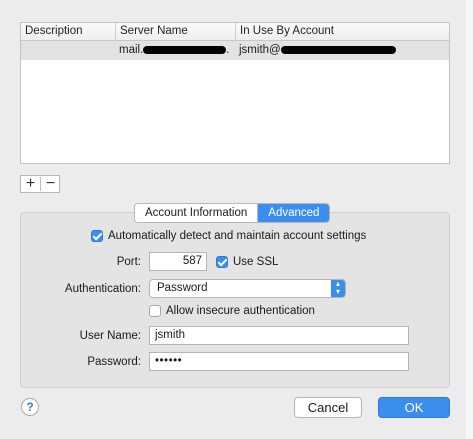 The image size is (473, 439). I want to click on remove-server-button: −, so click(50, 184).